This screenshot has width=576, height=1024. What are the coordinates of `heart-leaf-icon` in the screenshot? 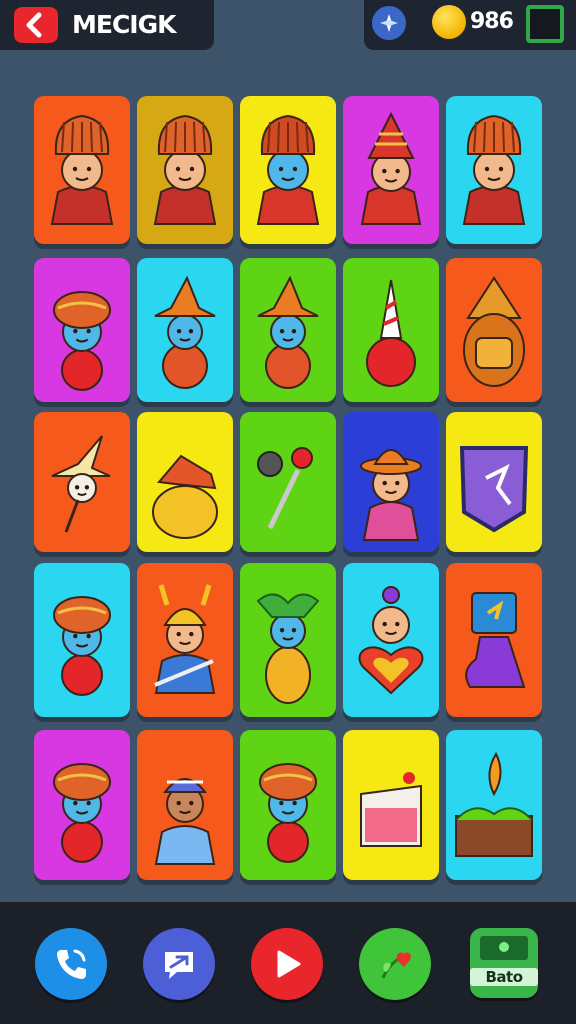 It's located at (396, 965).